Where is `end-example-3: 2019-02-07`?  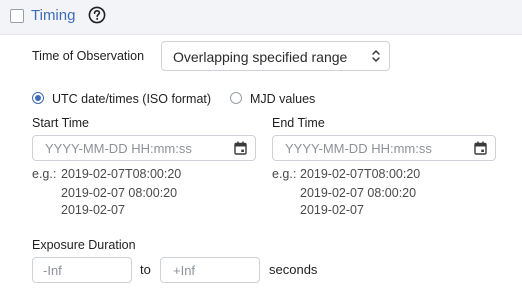 end-example-3: 2019-02-07 is located at coordinates (332, 210).